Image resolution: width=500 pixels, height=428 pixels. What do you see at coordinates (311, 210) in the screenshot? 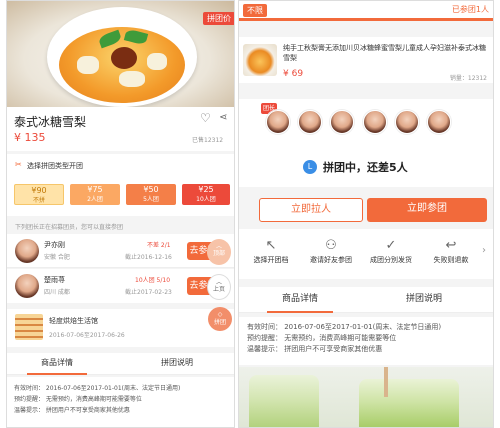
I see `invite-button: 立即拉人` at bounding box center [311, 210].